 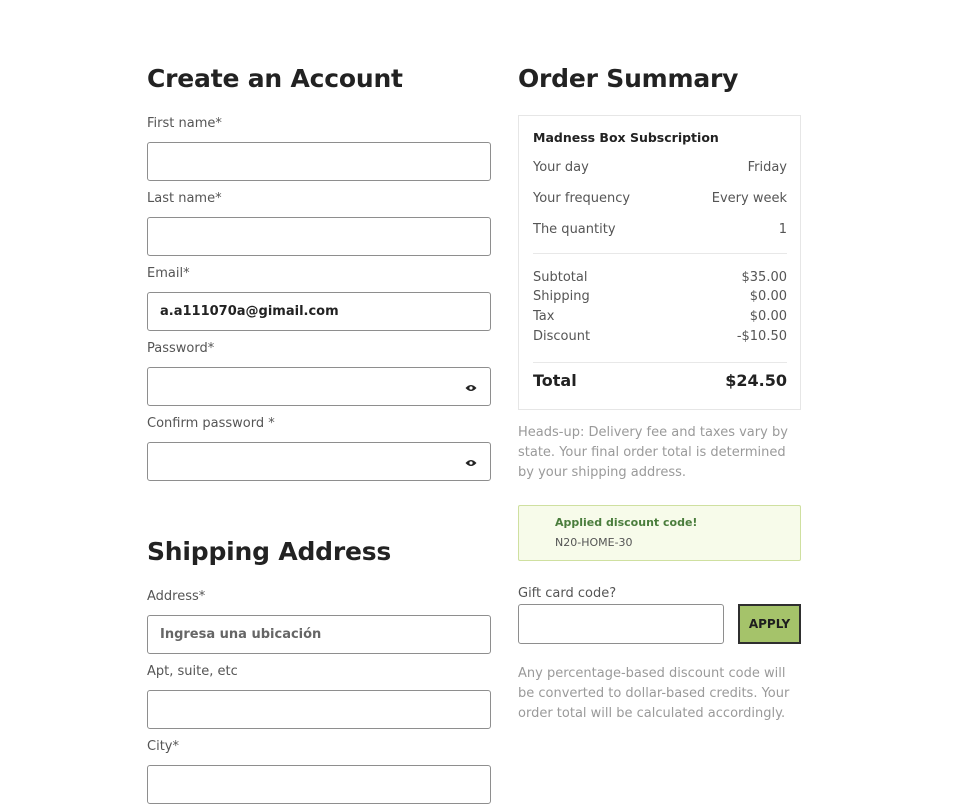 I want to click on email-label: Email*, so click(x=168, y=273).